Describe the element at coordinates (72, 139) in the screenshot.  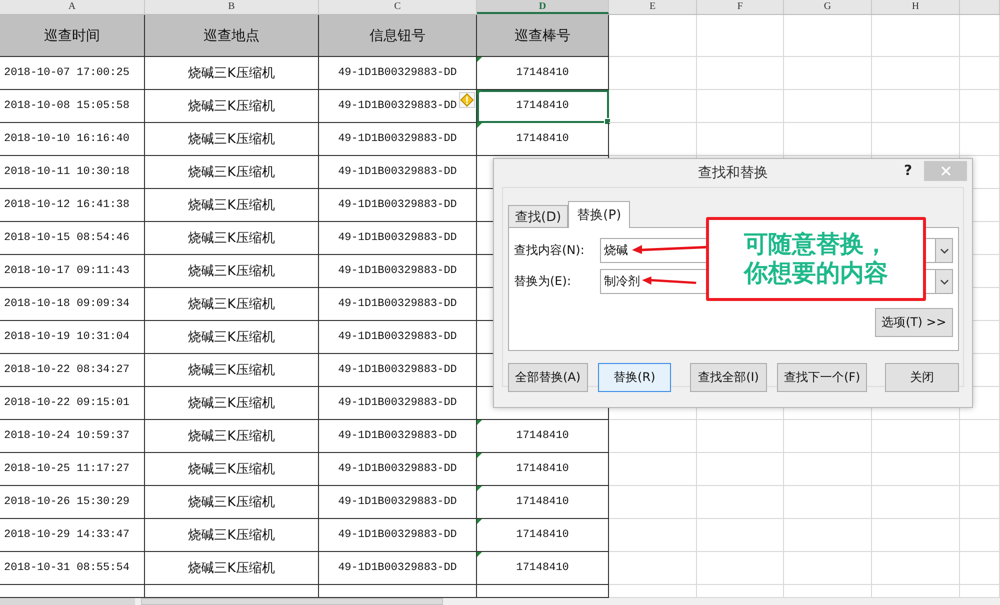
I see `table-cell: 2018-10-10 16:16:40` at that location.